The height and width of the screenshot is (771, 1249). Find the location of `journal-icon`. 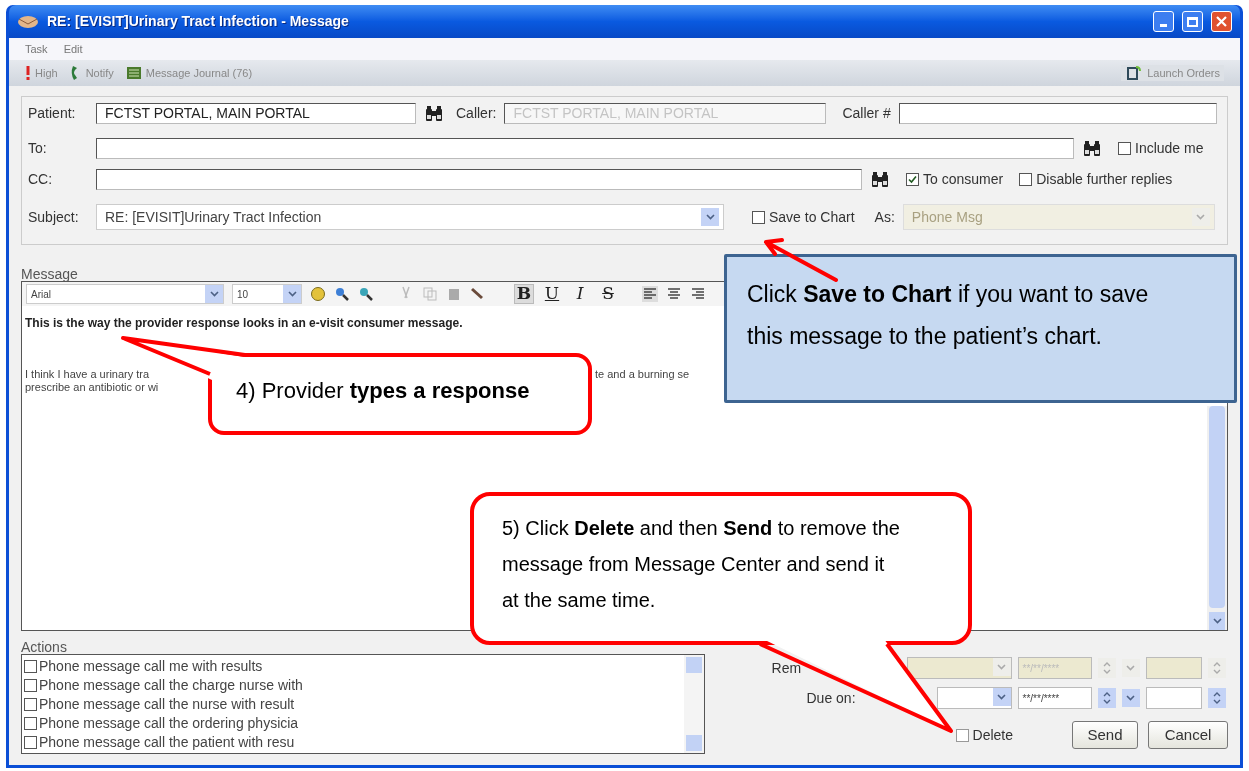

journal-icon is located at coordinates (133, 73).